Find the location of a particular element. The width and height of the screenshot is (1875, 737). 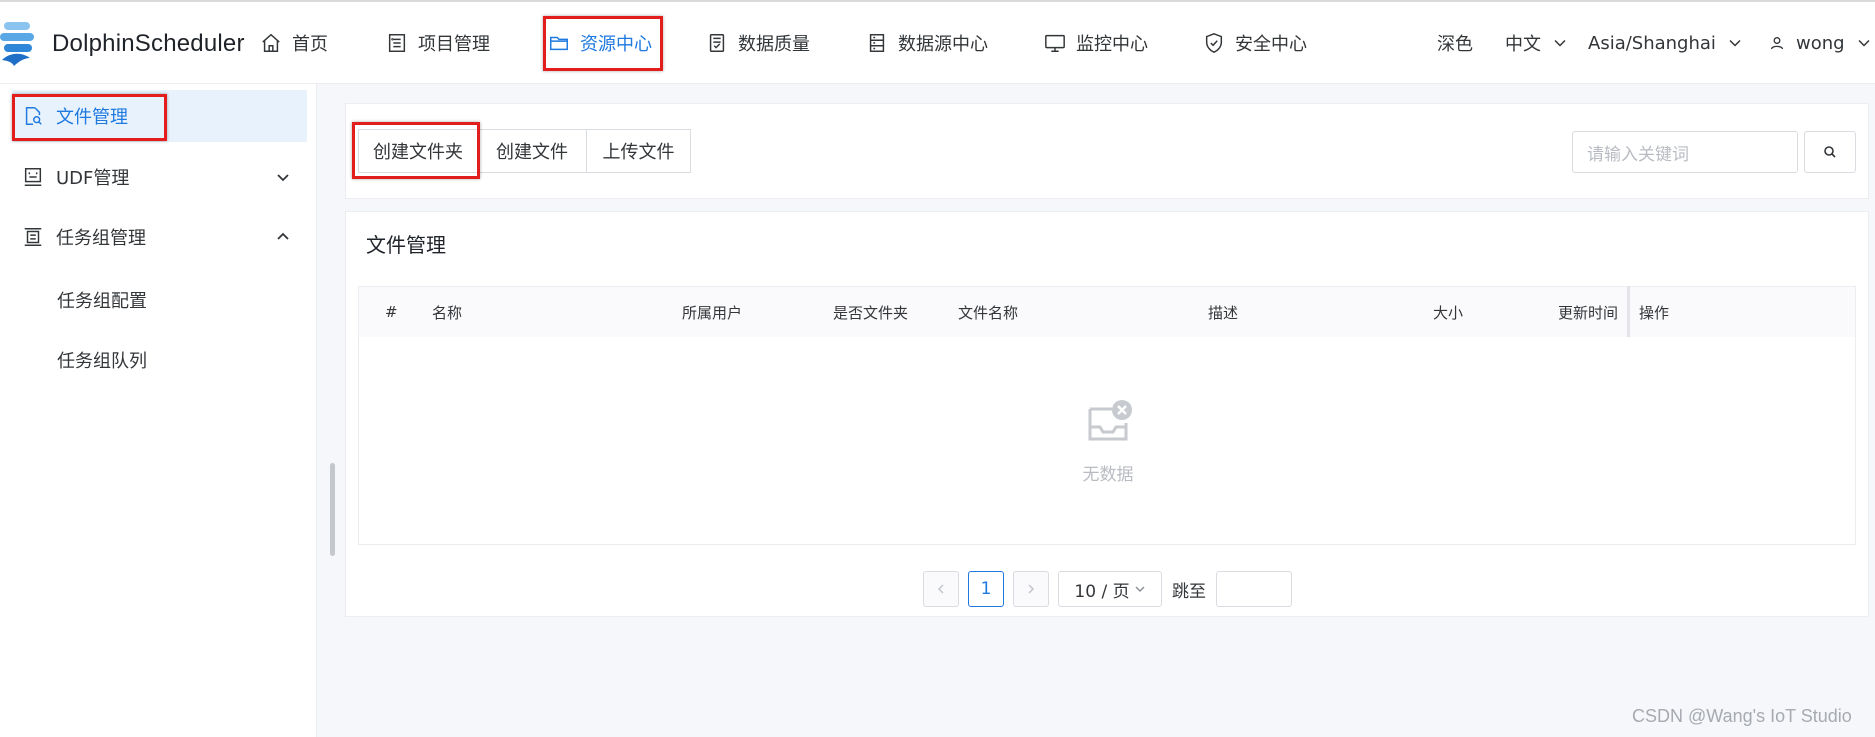

shield-icon is located at coordinates (1214, 43).